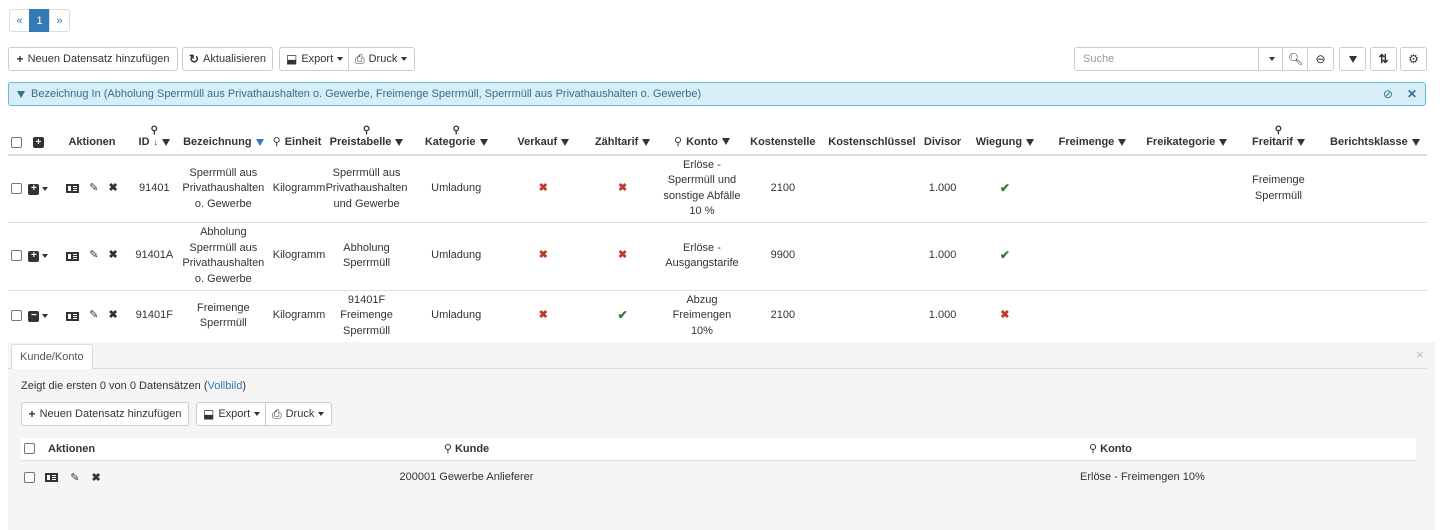  Describe the element at coordinates (783, 137) in the screenshot. I see `header-kostenstelle: Kostenstelle` at that location.